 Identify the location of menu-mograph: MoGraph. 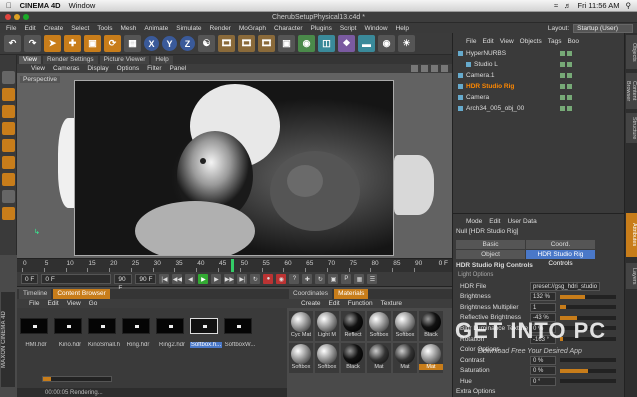
(252, 28).